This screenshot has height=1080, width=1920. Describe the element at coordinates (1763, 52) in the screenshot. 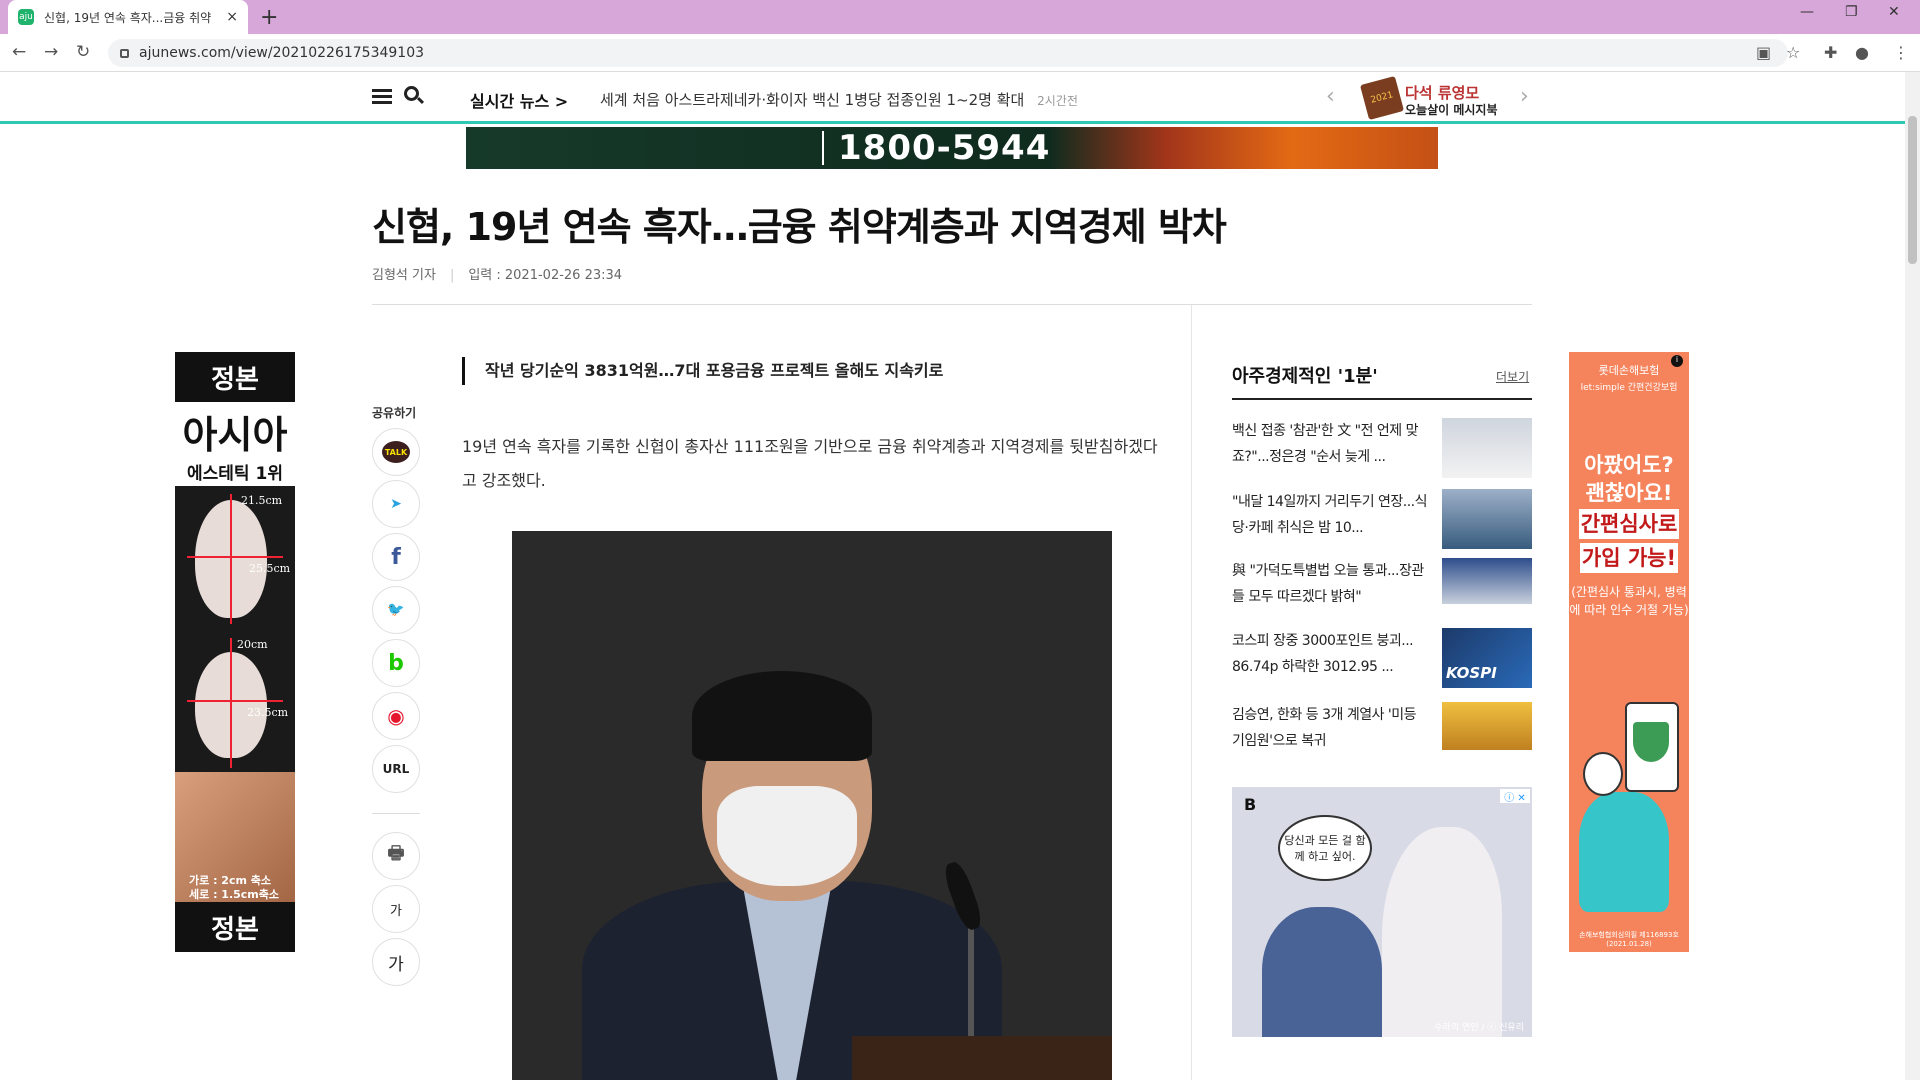

I see `cast-icon: ▣` at that location.